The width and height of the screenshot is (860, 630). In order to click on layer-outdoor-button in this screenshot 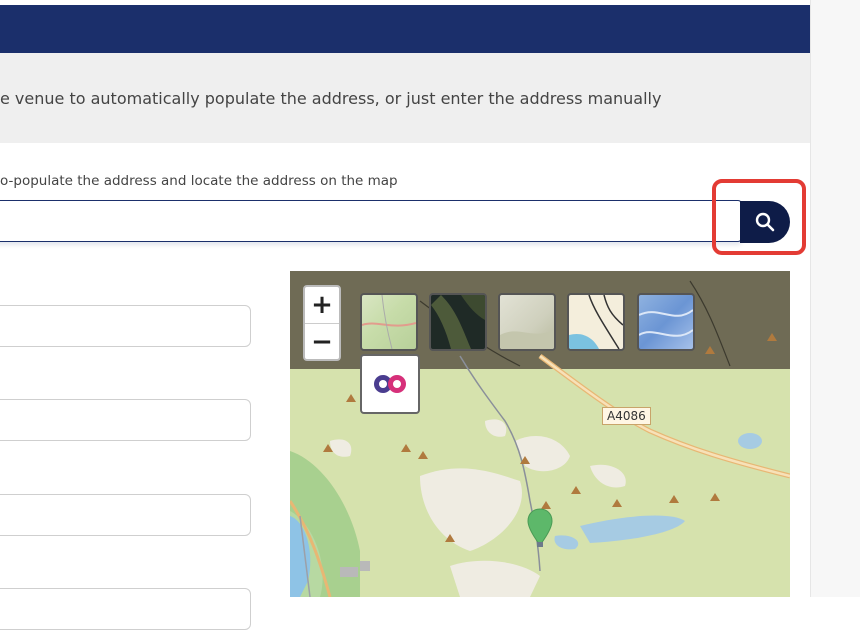, I will do `click(389, 322)`.